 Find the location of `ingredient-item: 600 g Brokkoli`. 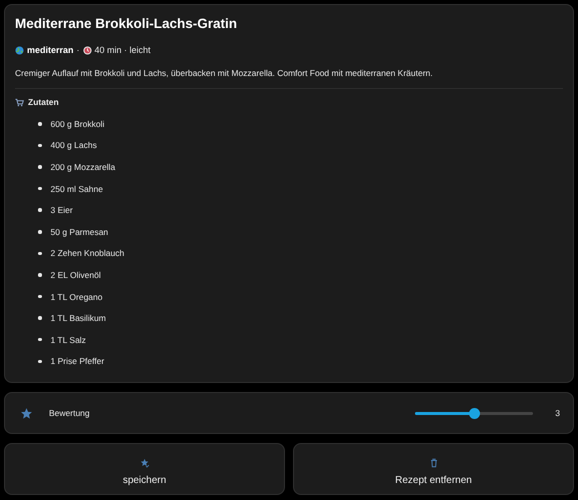

ingredient-item: 600 g Brokkoli is located at coordinates (77, 123).